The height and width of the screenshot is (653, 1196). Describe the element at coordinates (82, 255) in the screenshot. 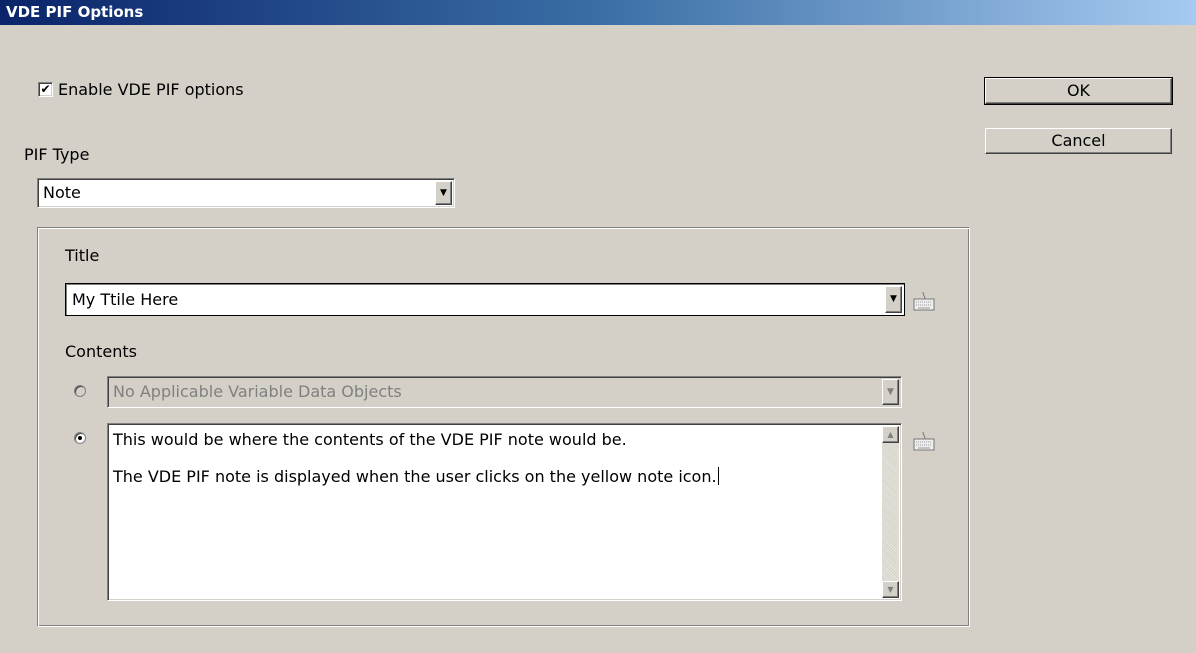

I see `title-label: Title` at that location.